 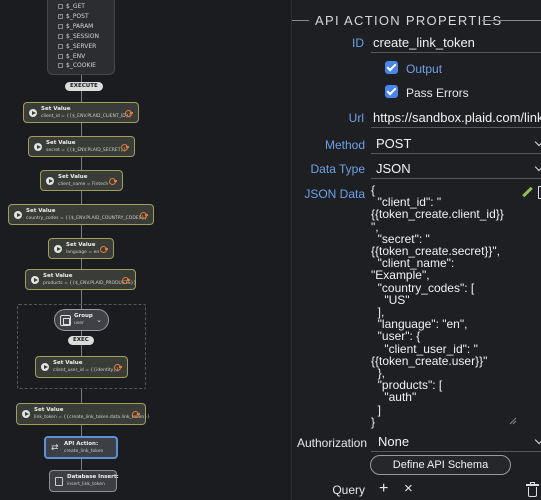 I want to click on panel-header: API ACTION PROPERTIES, so click(x=416, y=20).